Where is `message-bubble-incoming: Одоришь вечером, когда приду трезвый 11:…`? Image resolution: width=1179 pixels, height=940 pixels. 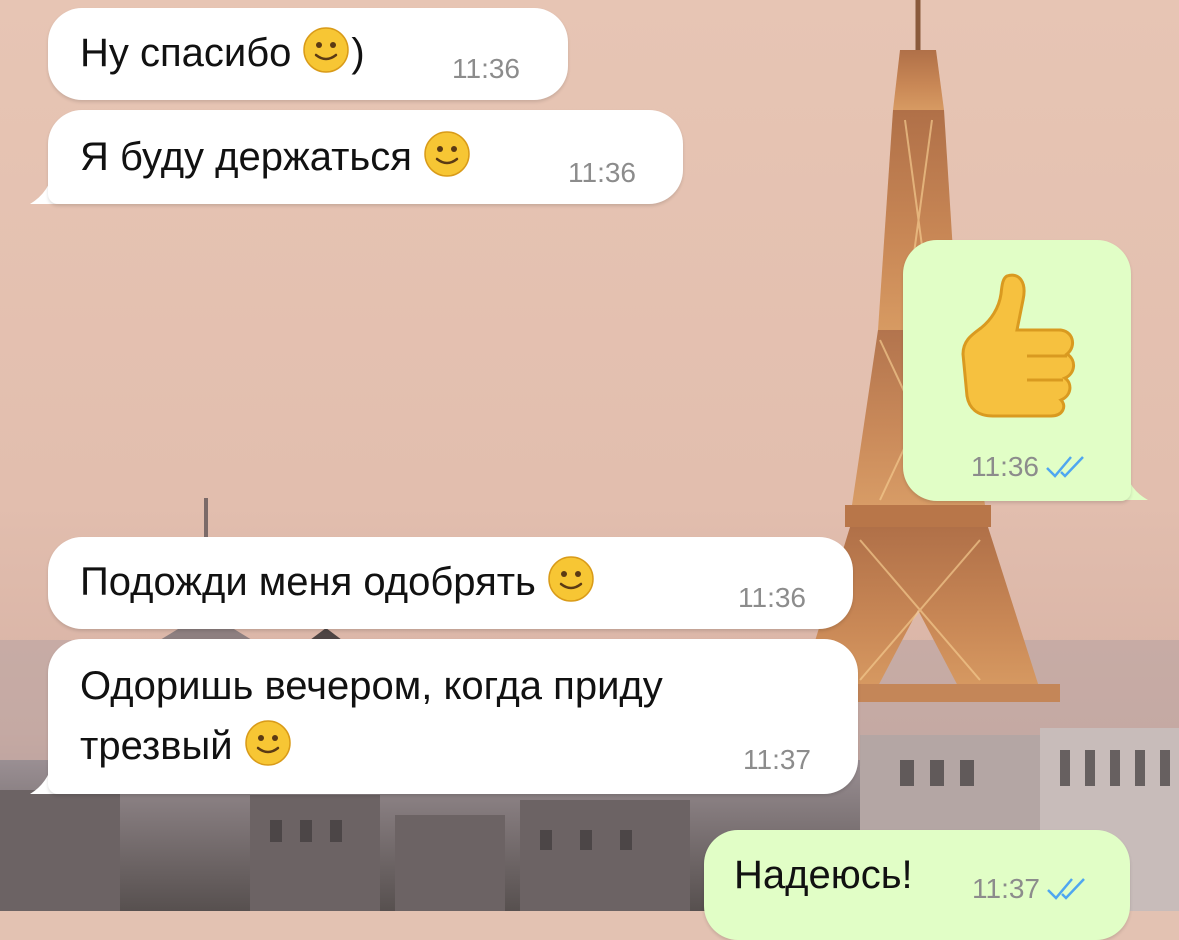
message-bubble-incoming: Одоришь вечером, когда приду трезвый 11:… is located at coordinates (453, 716).